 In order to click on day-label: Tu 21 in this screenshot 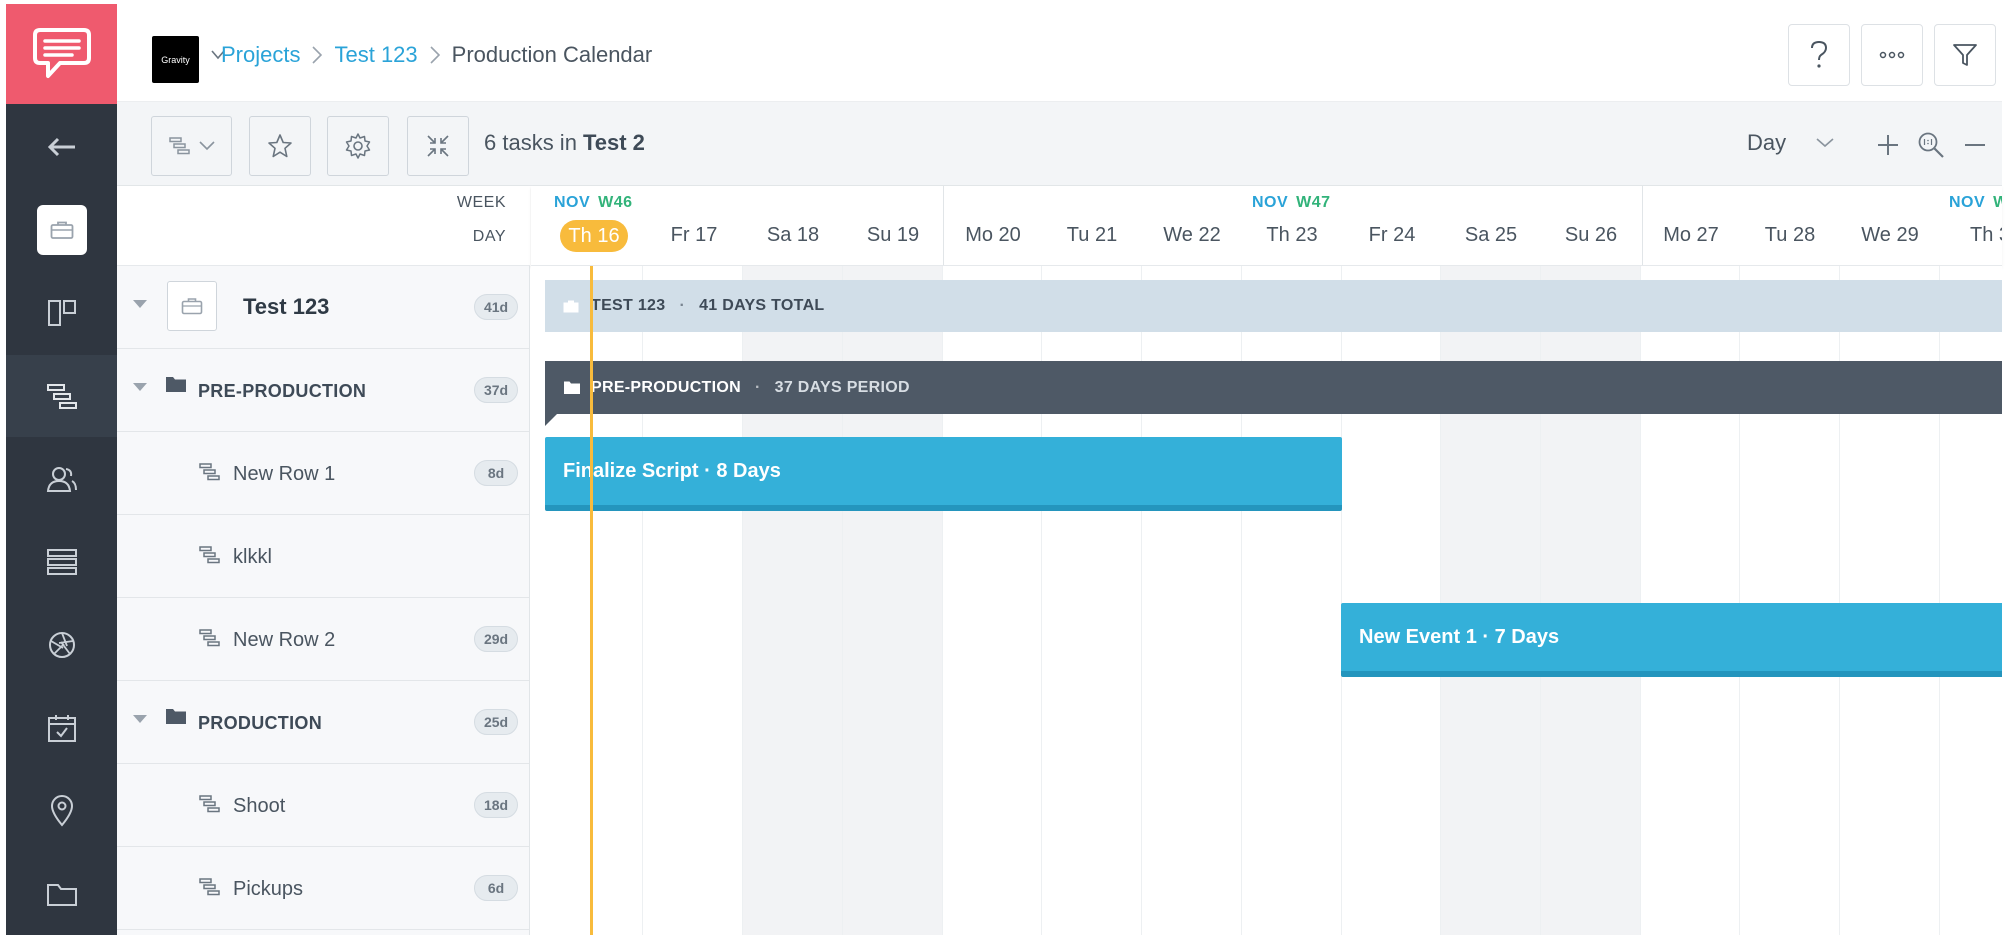, I will do `click(1092, 235)`.